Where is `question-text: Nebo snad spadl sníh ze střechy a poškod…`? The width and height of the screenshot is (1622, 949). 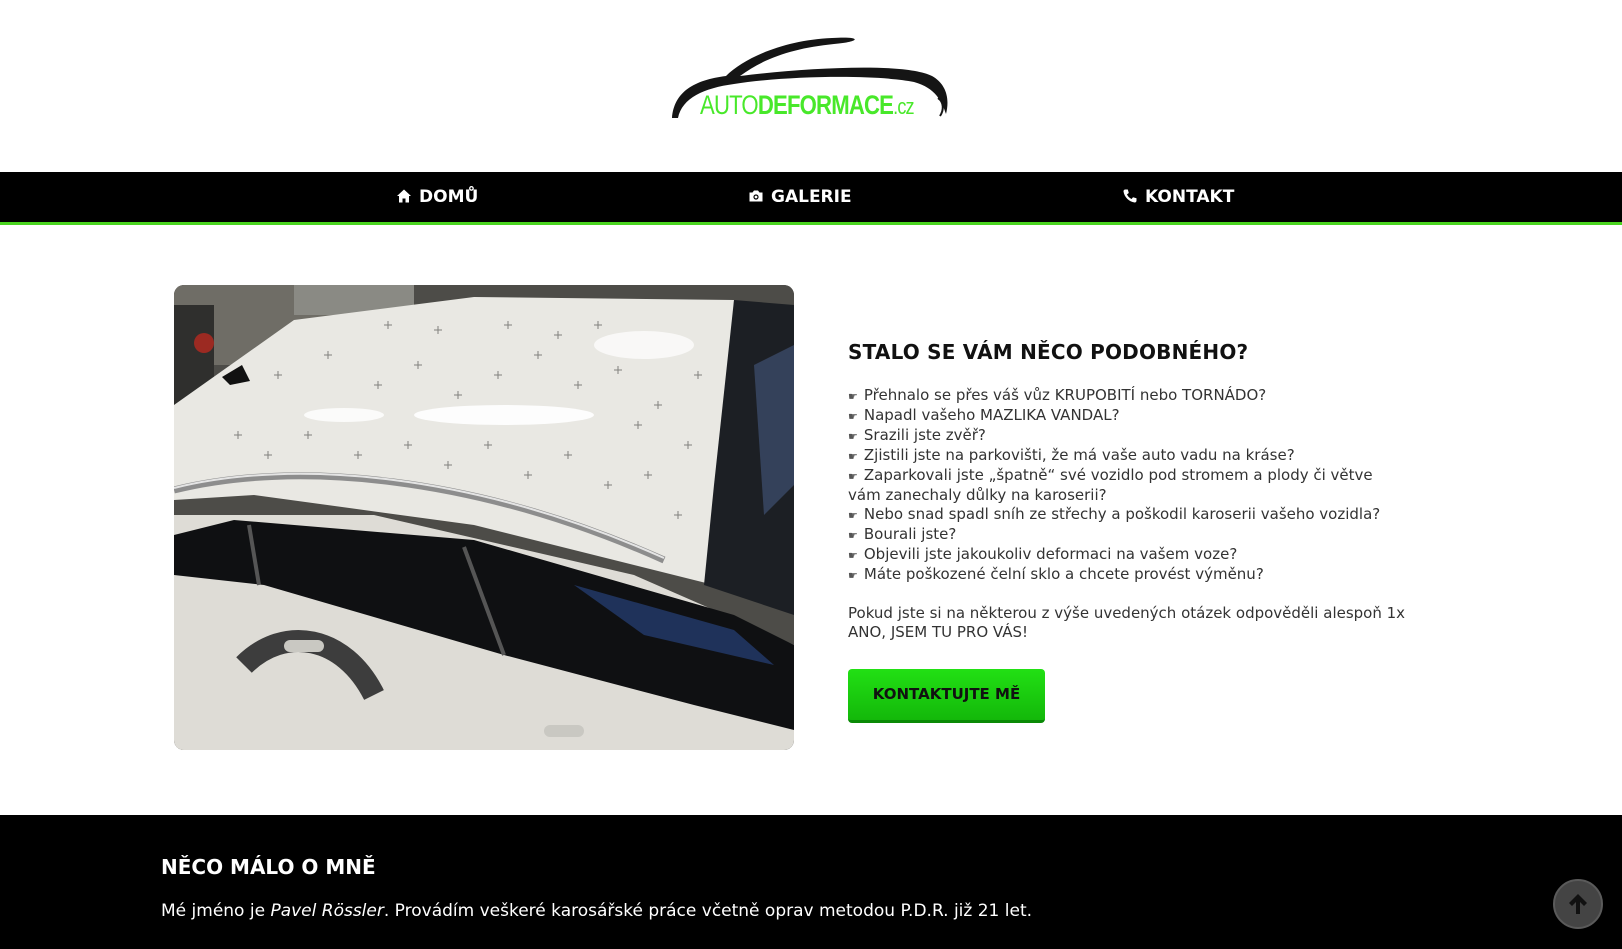
question-text: Nebo snad spadl sníh ze střechy a poškod… is located at coordinates (1122, 514).